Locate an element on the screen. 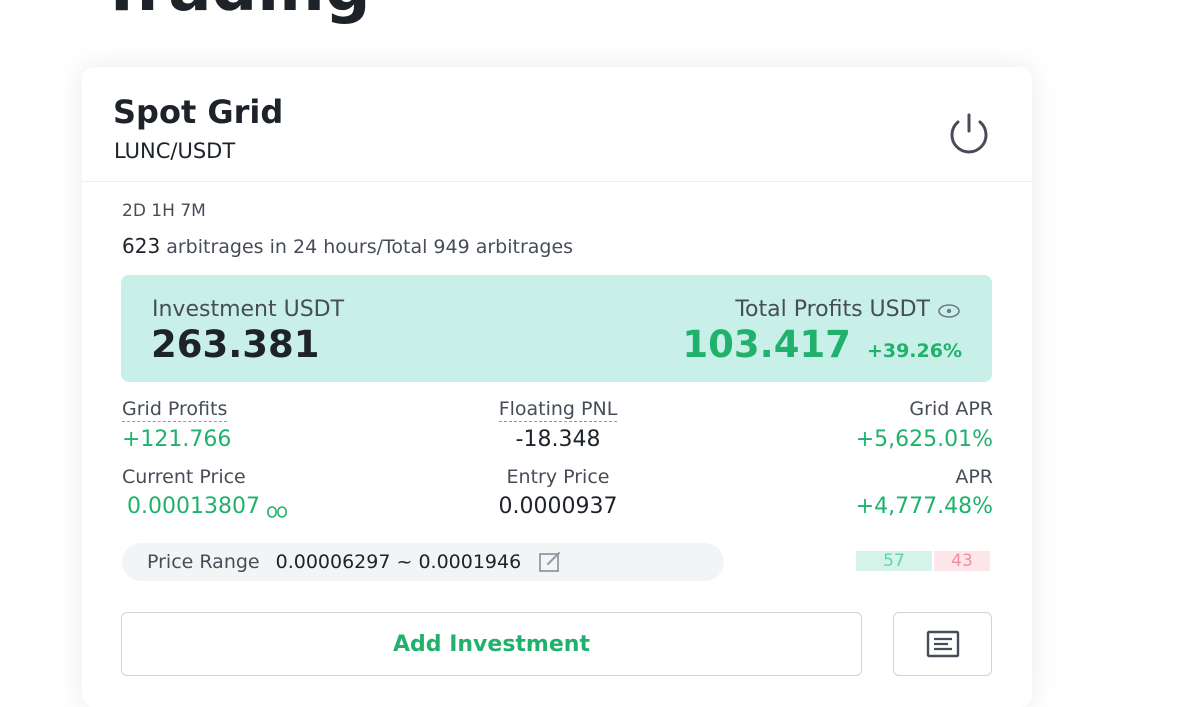 The height and width of the screenshot is (707, 1200). order-ratio-bar: 57 43 is located at coordinates (923, 561).